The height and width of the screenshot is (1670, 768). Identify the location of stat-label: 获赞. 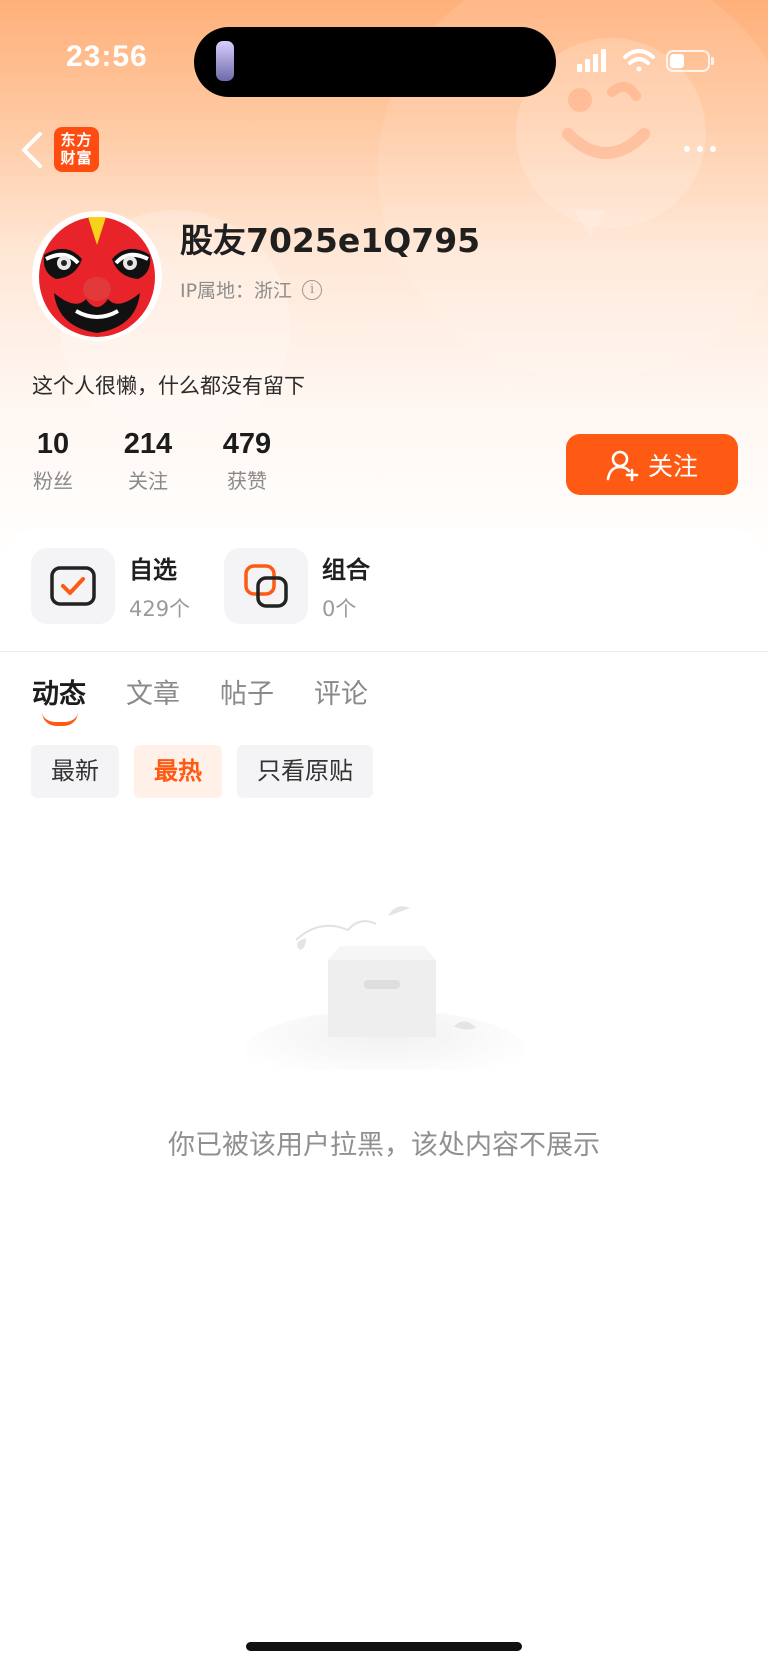
(247, 481).